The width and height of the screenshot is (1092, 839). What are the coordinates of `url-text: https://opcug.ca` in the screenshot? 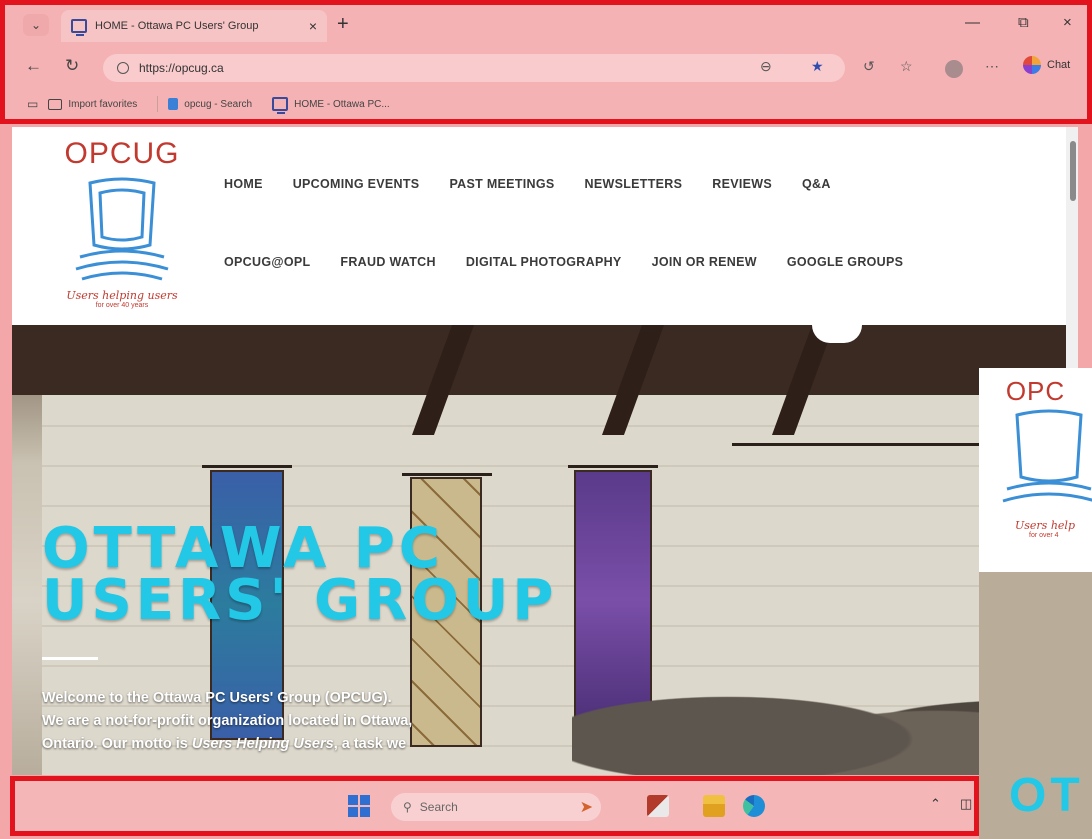 It's located at (181, 68).